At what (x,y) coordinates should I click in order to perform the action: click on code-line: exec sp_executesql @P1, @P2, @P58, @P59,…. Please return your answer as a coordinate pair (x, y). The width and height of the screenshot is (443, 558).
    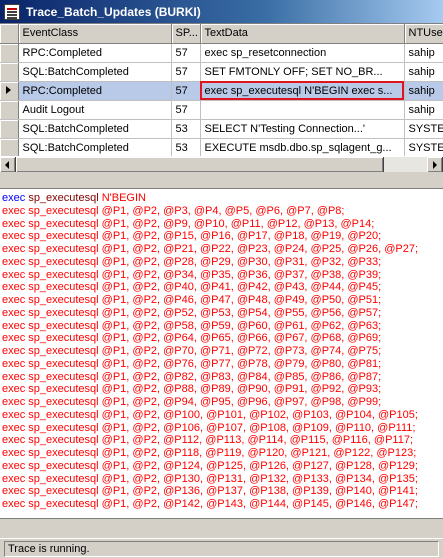
    Looking at the image, I should click on (192, 325).